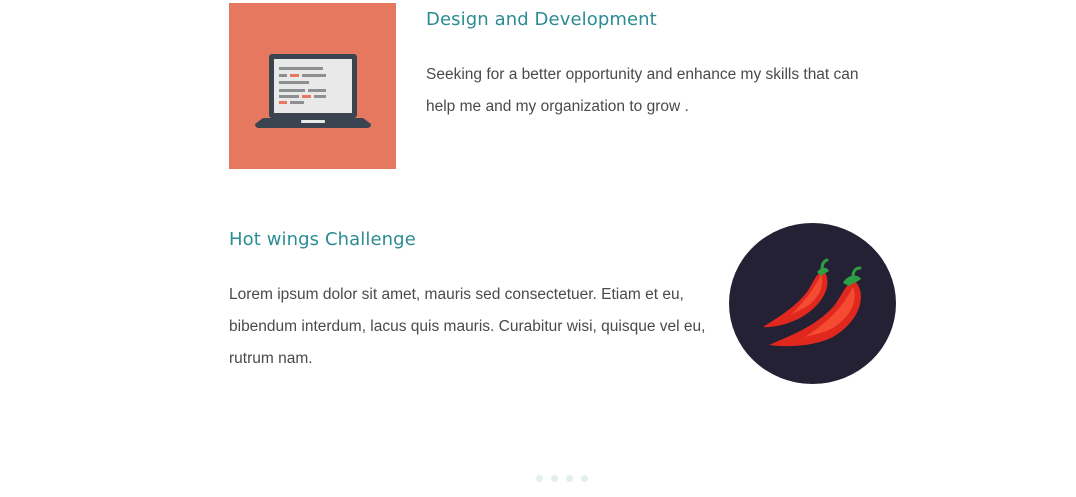 This screenshot has height=497, width=1076. Describe the element at coordinates (313, 91) in the screenshot. I see `laptop-icon` at that location.